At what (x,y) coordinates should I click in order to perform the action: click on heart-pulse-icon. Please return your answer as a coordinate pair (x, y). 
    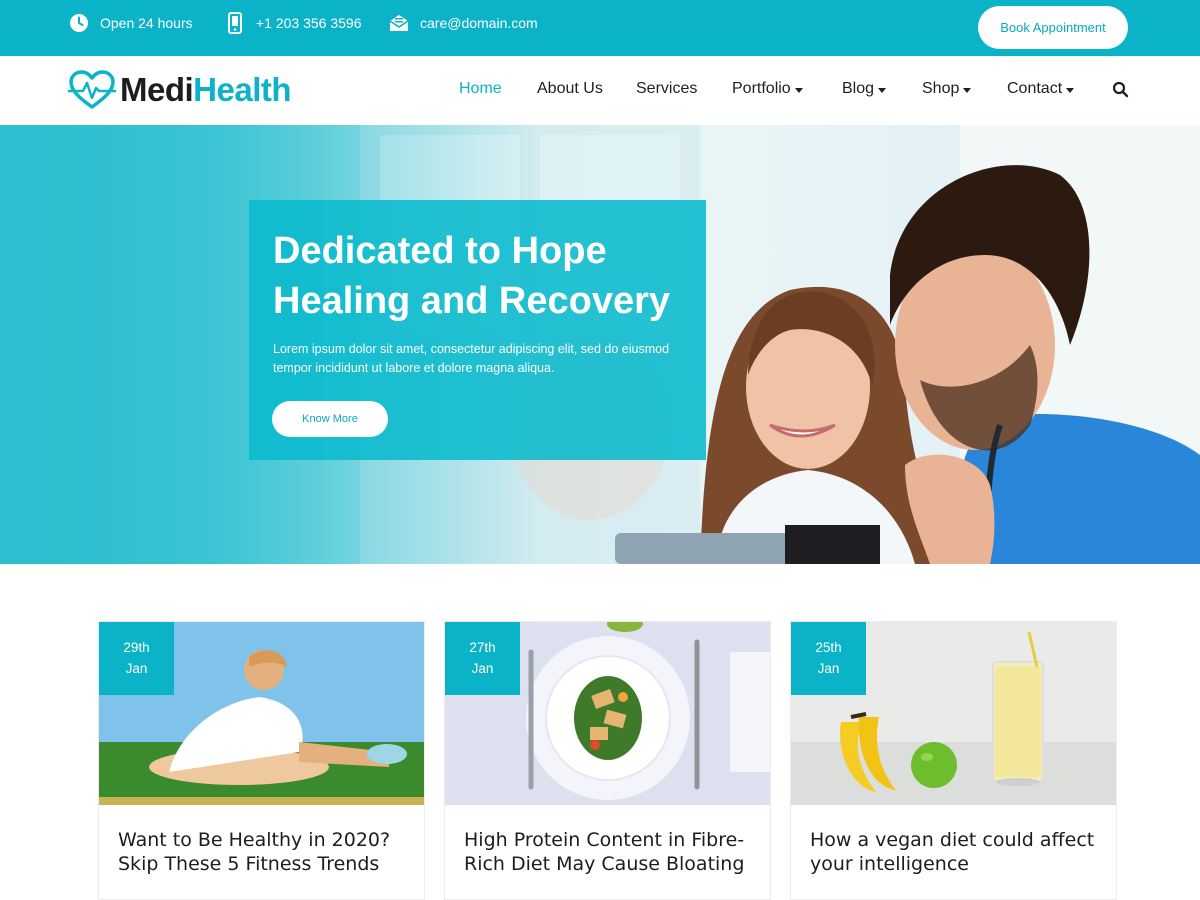
    Looking at the image, I should click on (92, 89).